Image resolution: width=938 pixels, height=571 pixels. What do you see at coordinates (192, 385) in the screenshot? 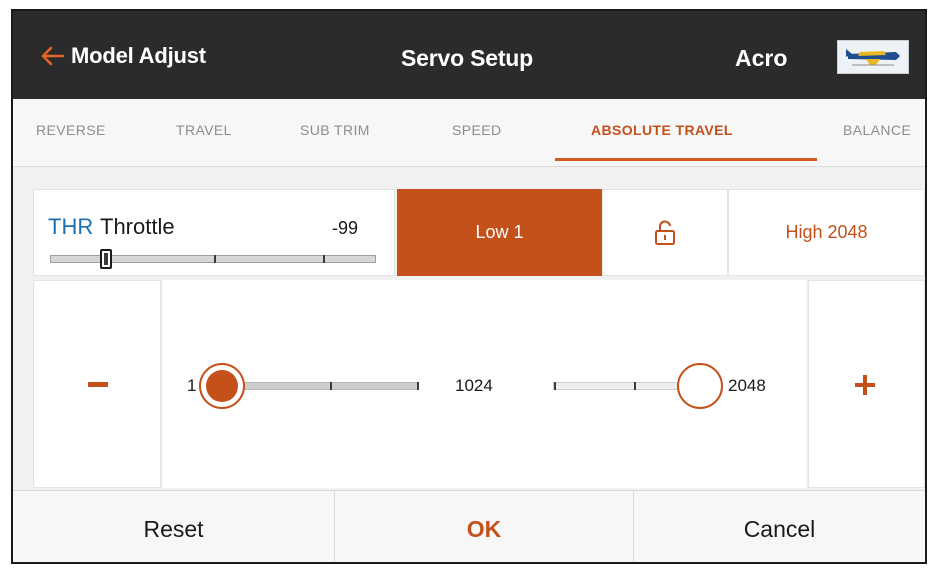
I see `slider-min-label: 1` at bounding box center [192, 385].